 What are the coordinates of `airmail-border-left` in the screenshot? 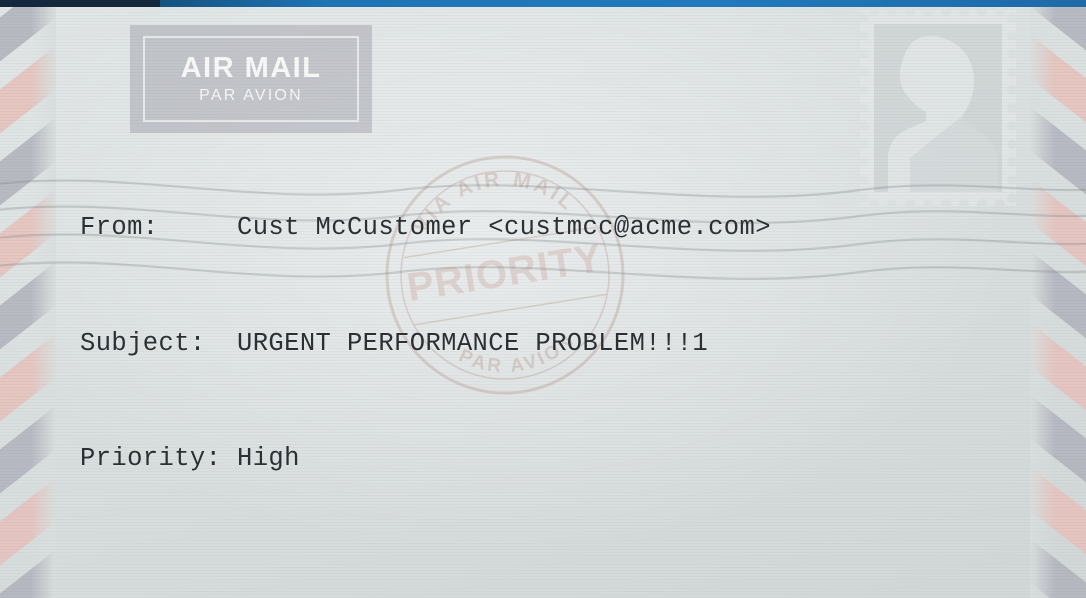 It's located at (28, 299).